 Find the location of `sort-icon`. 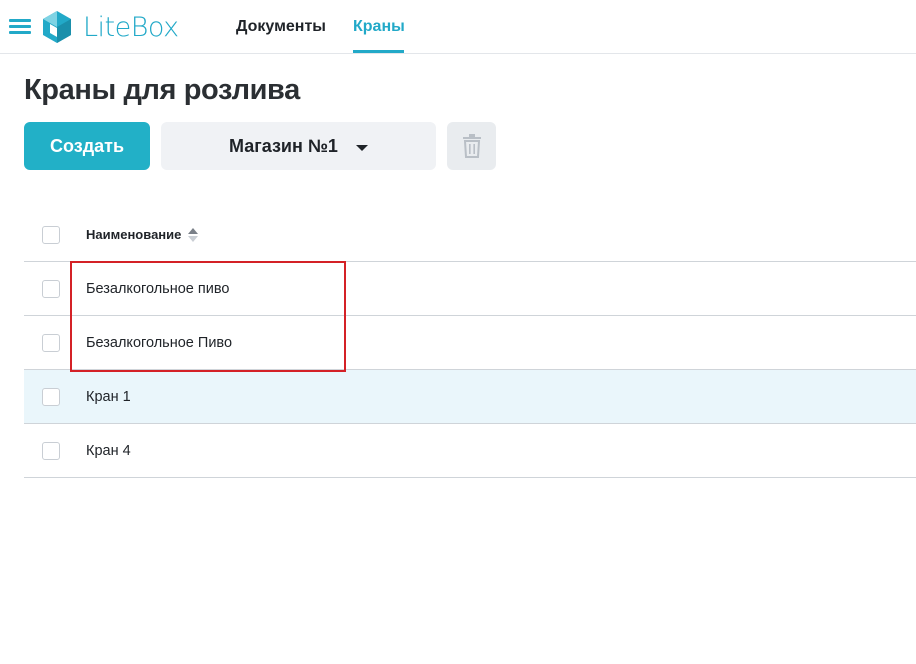

sort-icon is located at coordinates (193, 235).